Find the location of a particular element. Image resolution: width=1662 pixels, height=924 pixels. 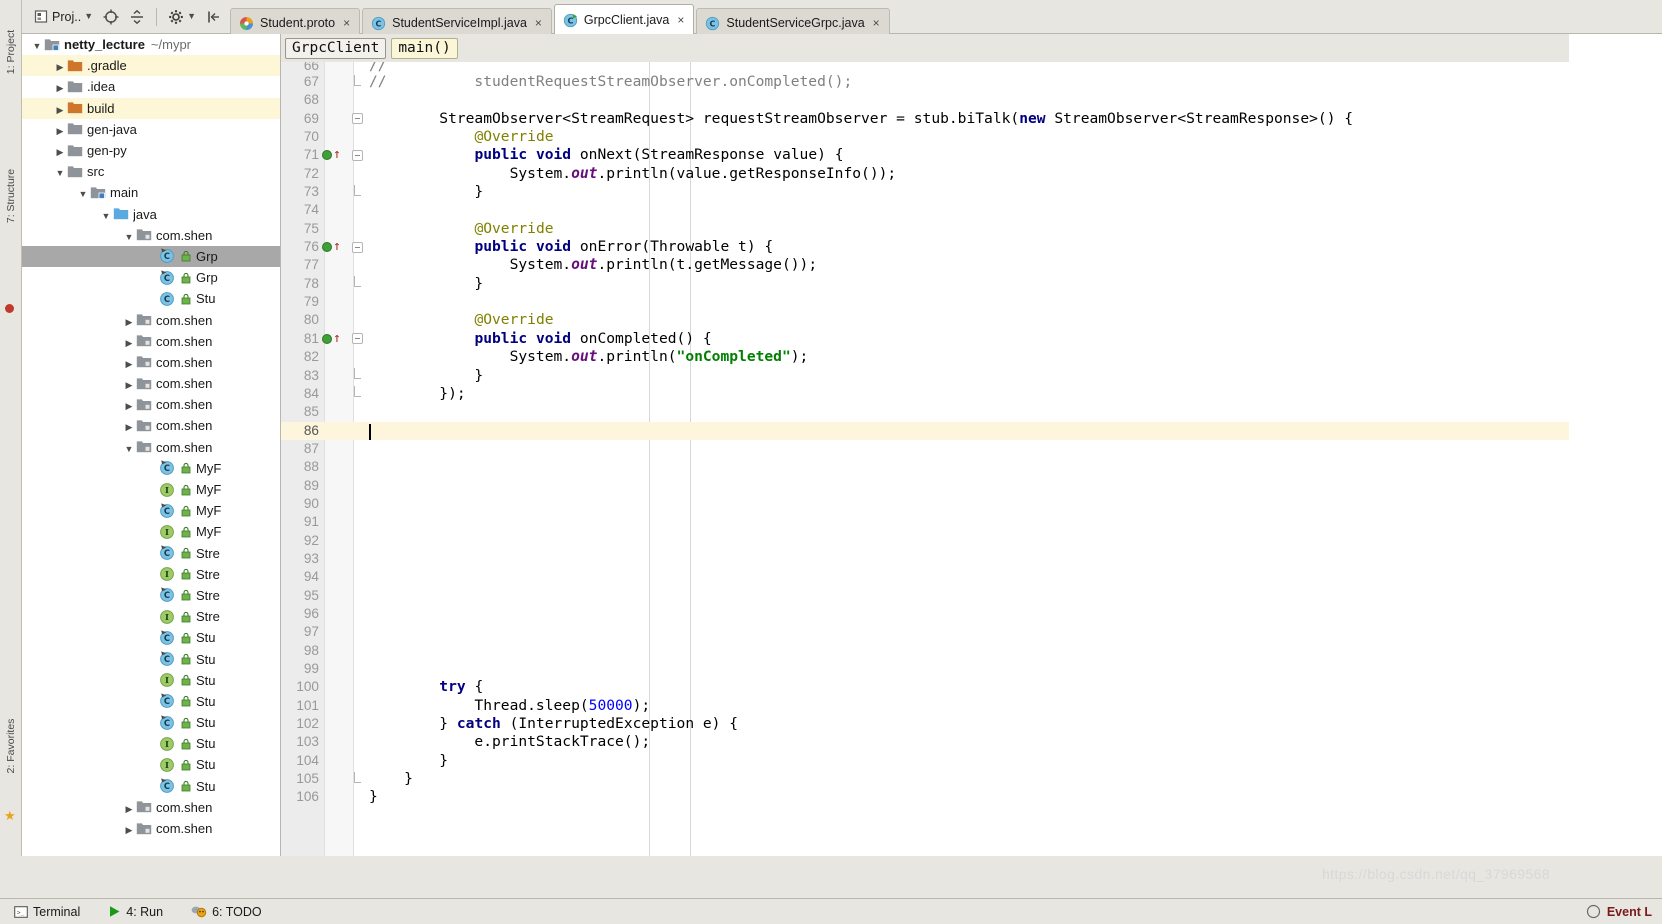

tree-item: ▶ gen-java is located at coordinates (151, 129).